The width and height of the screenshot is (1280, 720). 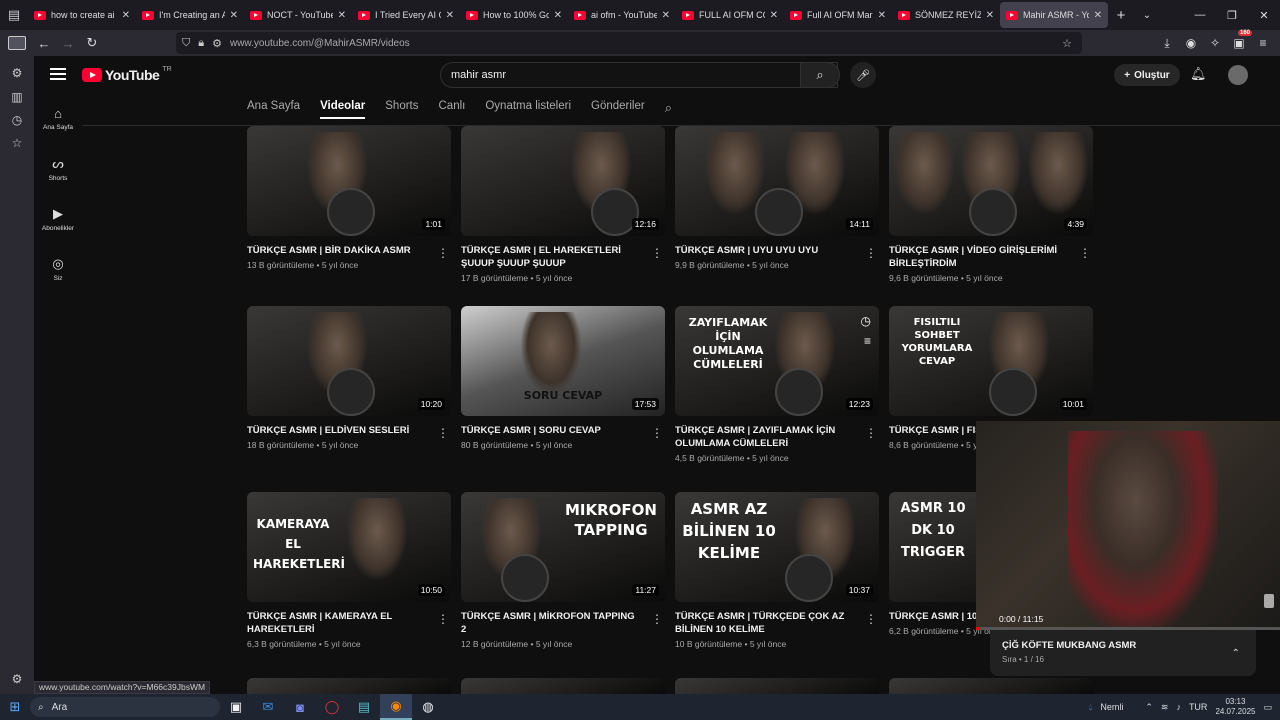 What do you see at coordinates (563, 361) in the screenshot?
I see `video-thumbnail: SORU CEVAP 17:53` at bounding box center [563, 361].